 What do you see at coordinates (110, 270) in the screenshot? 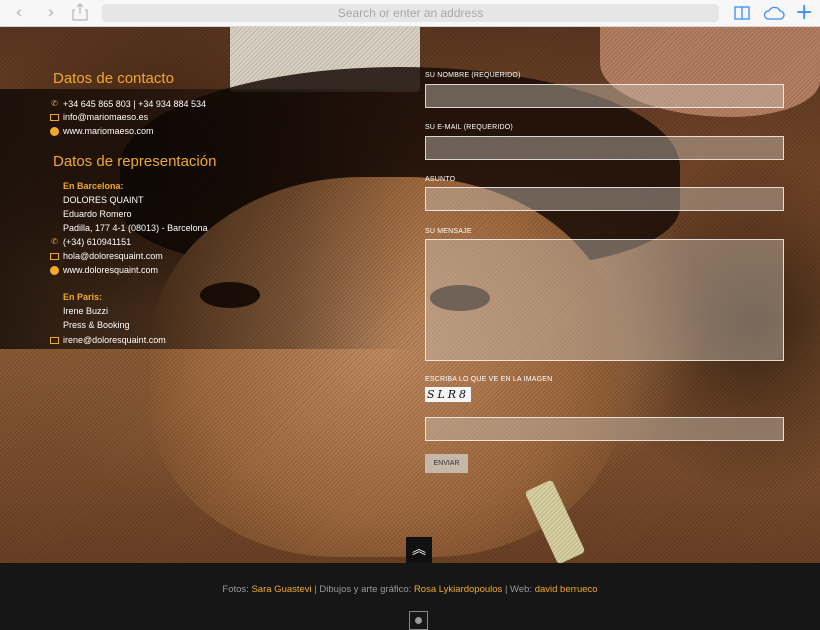
I see `barcelona-web: www.doloresquaint.com` at bounding box center [110, 270].